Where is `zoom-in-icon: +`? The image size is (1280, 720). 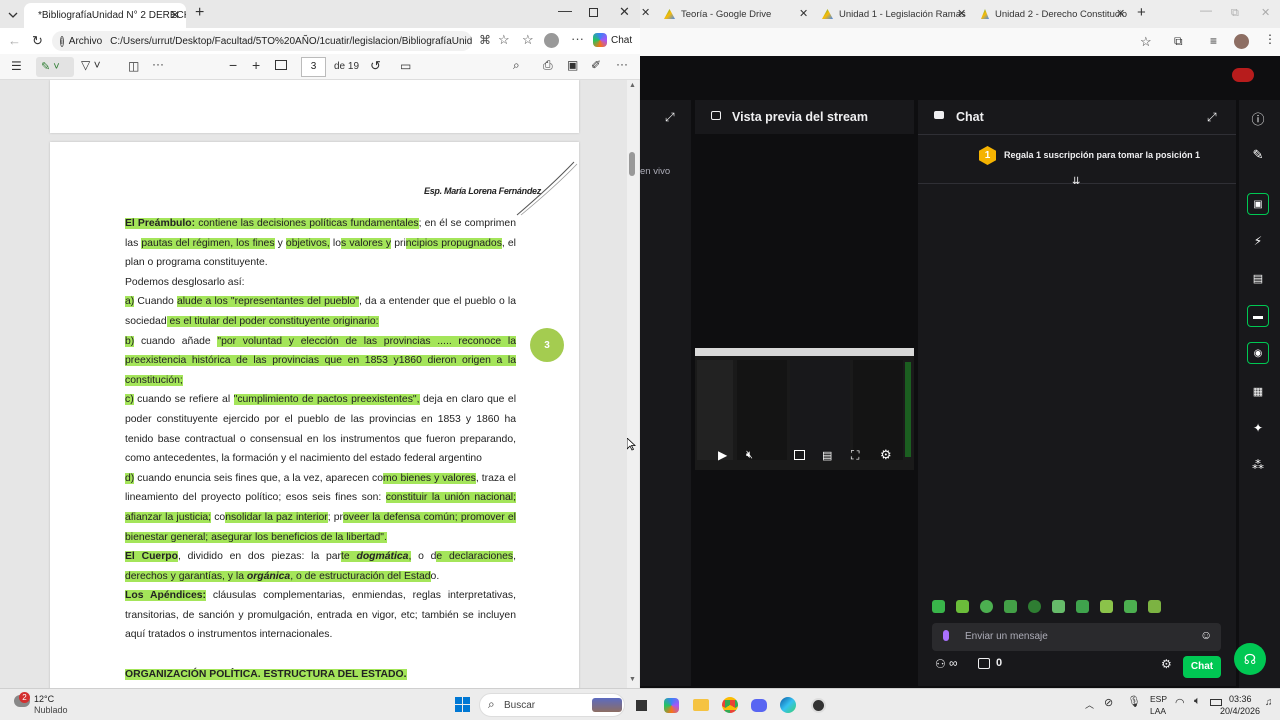 zoom-in-icon: + is located at coordinates (256, 65).